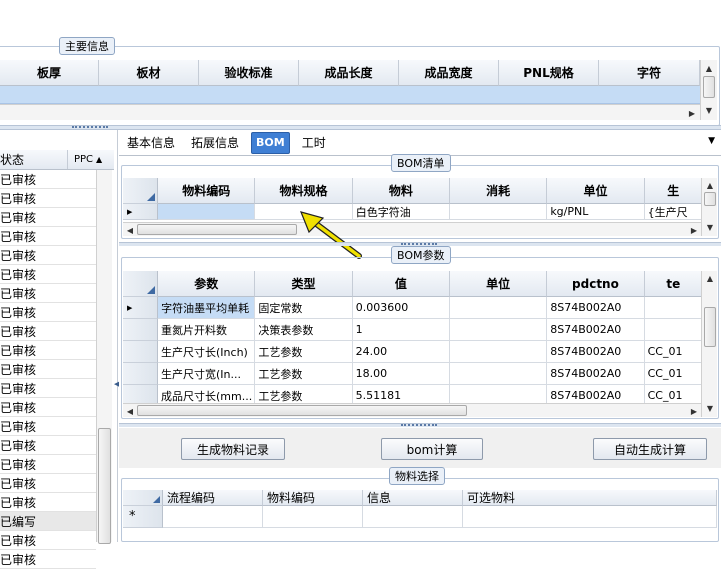  Describe the element at coordinates (596, 191) in the screenshot. I see `column-header-unit: 单位` at that location.